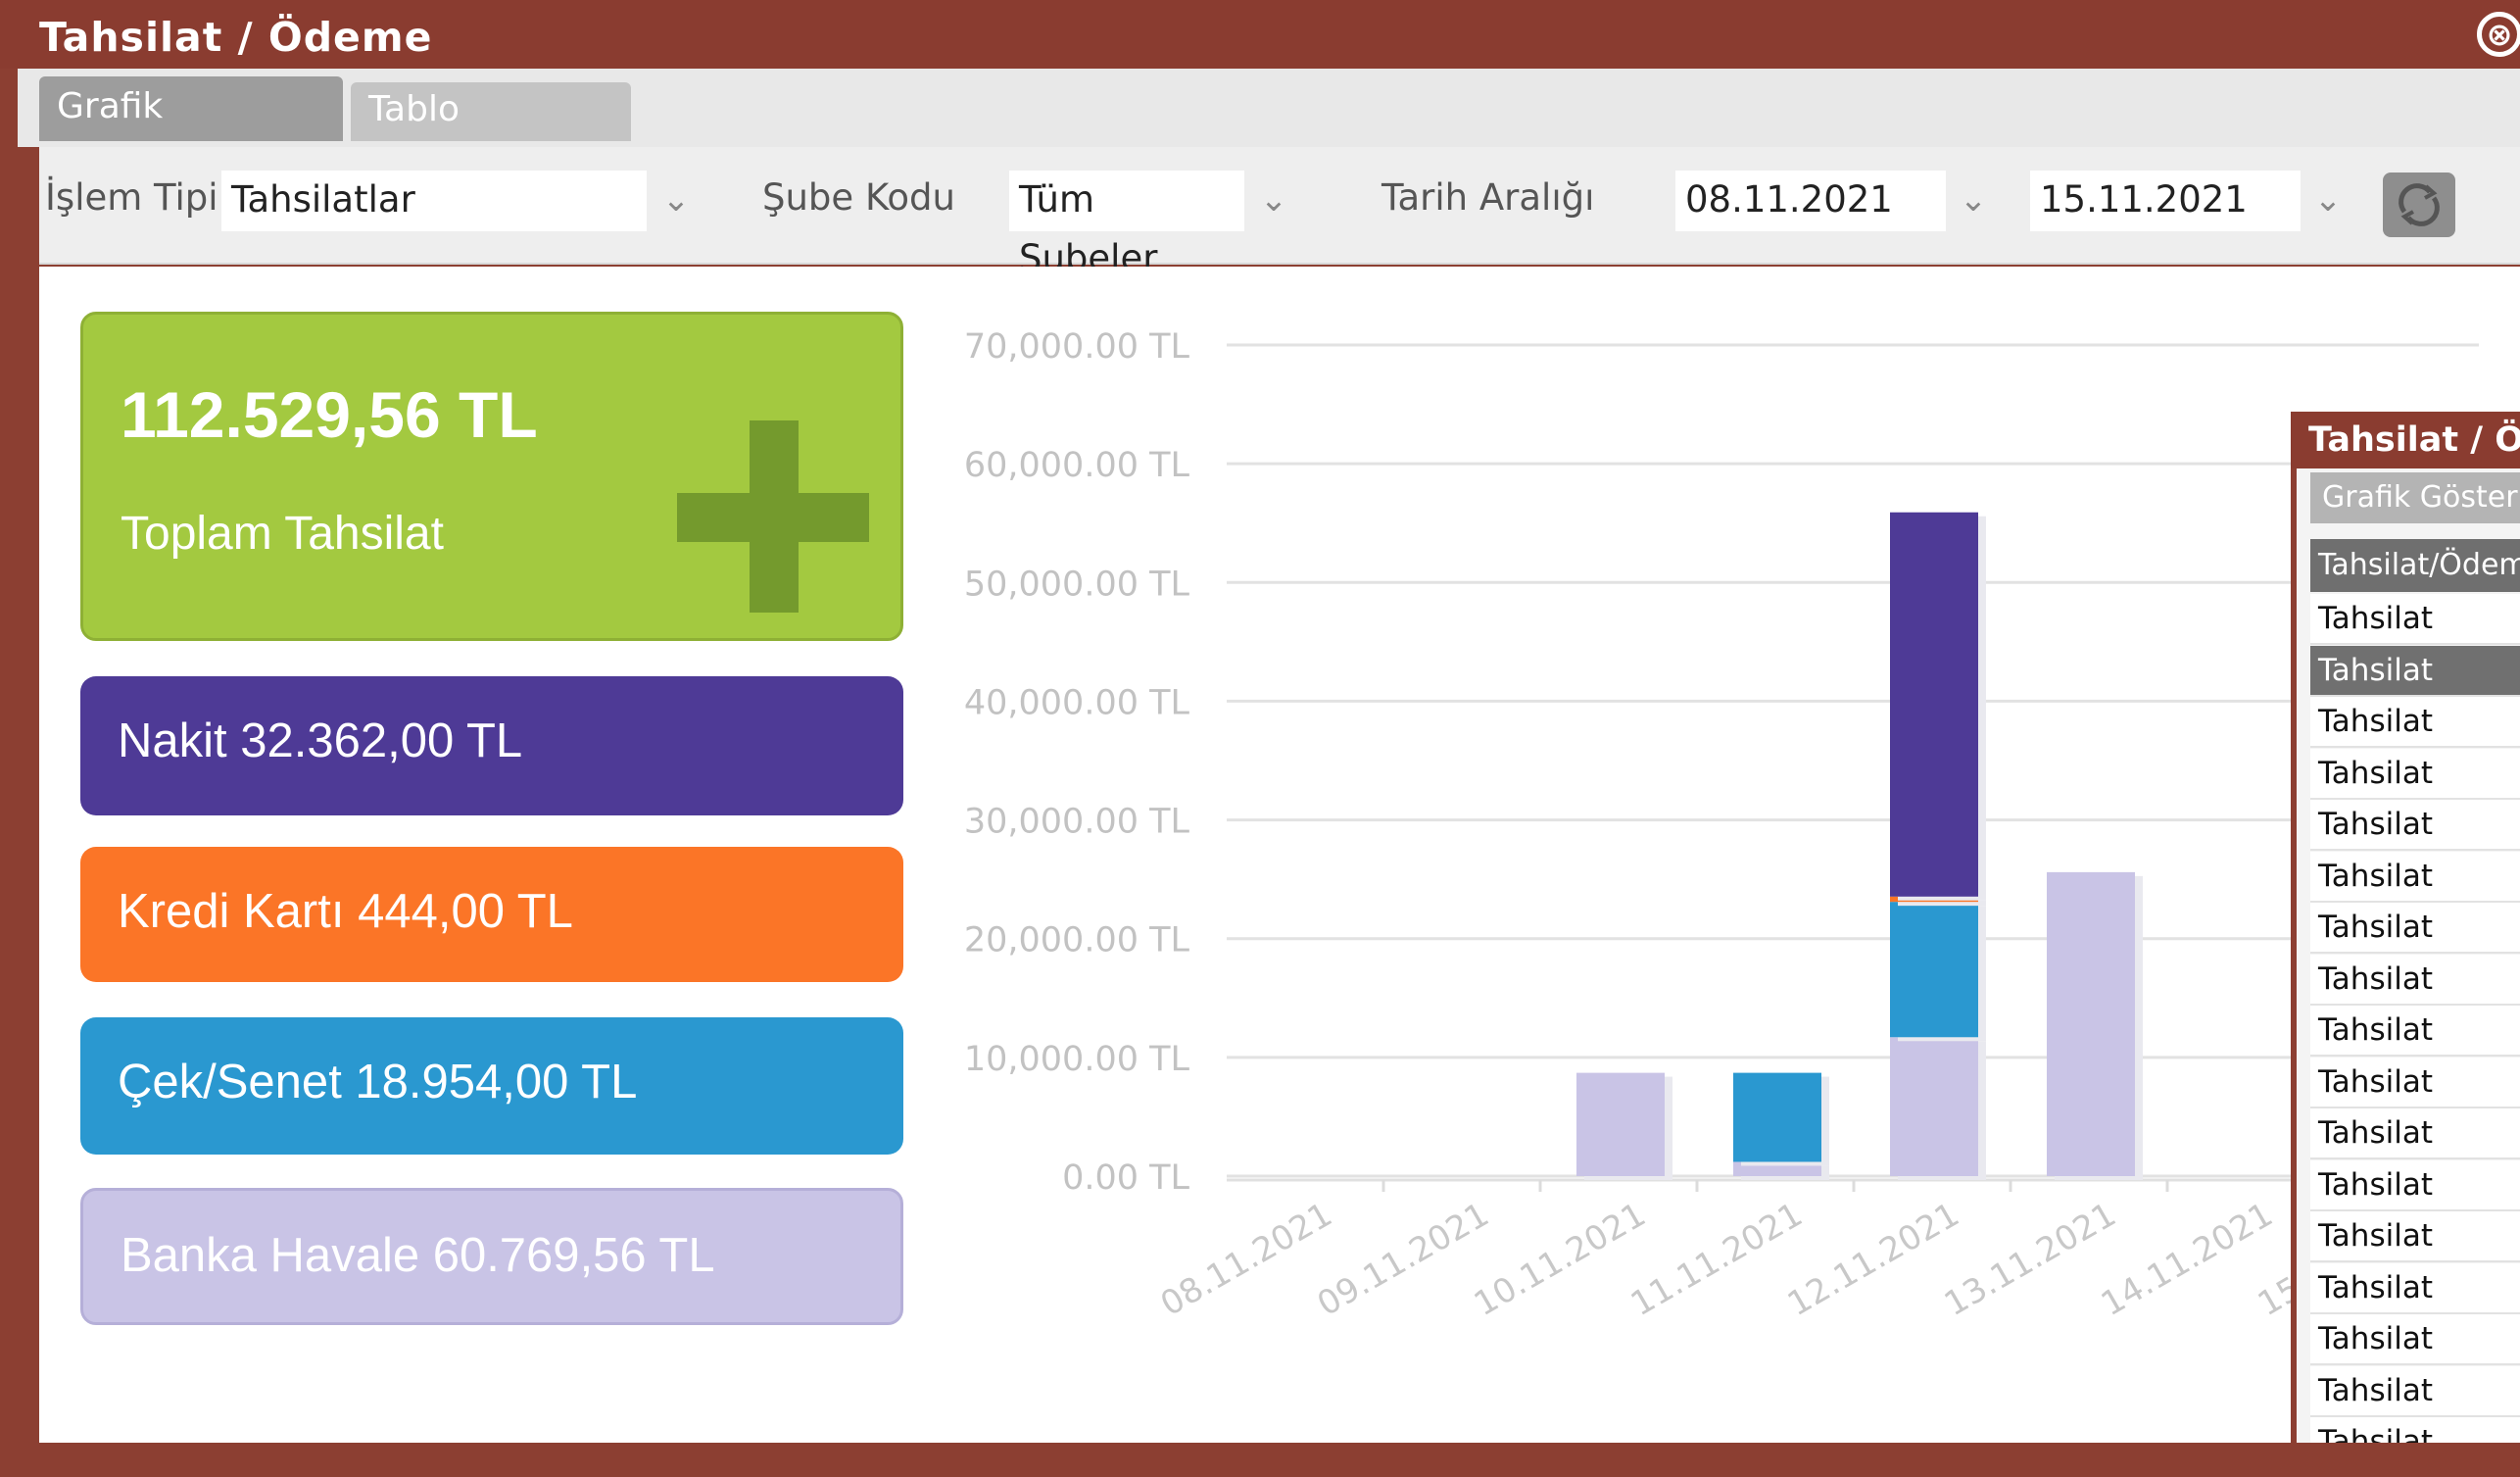 The height and width of the screenshot is (1477, 2520). Describe the element at coordinates (345, 911) in the screenshot. I see `kredi-label: Kredi Kartı 444,00 TL` at that location.